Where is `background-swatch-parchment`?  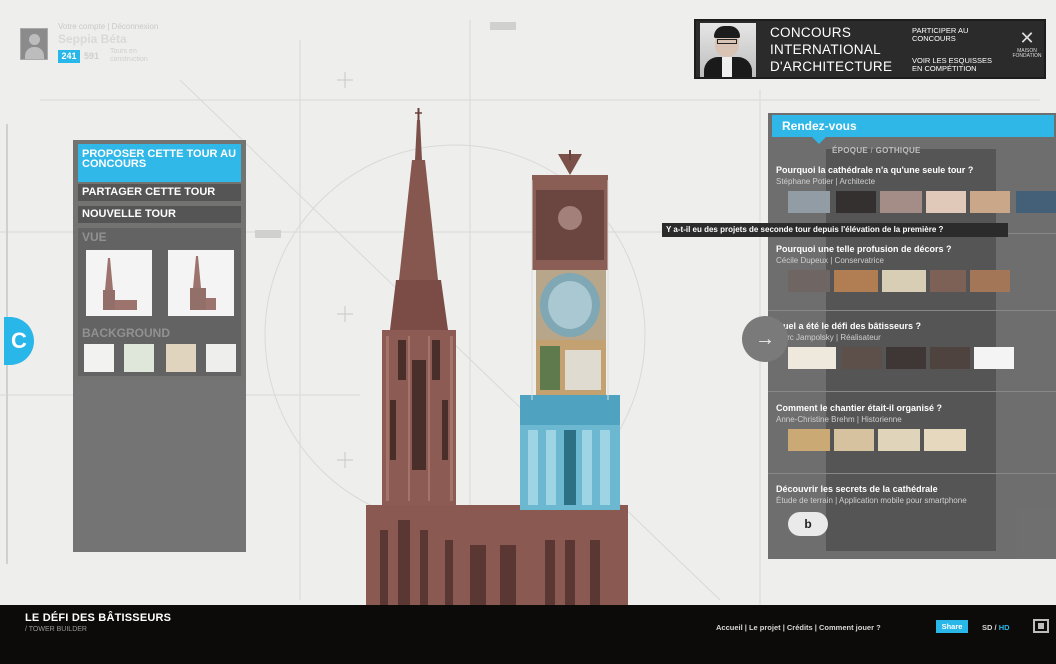
background-swatch-parchment is located at coordinates (181, 358).